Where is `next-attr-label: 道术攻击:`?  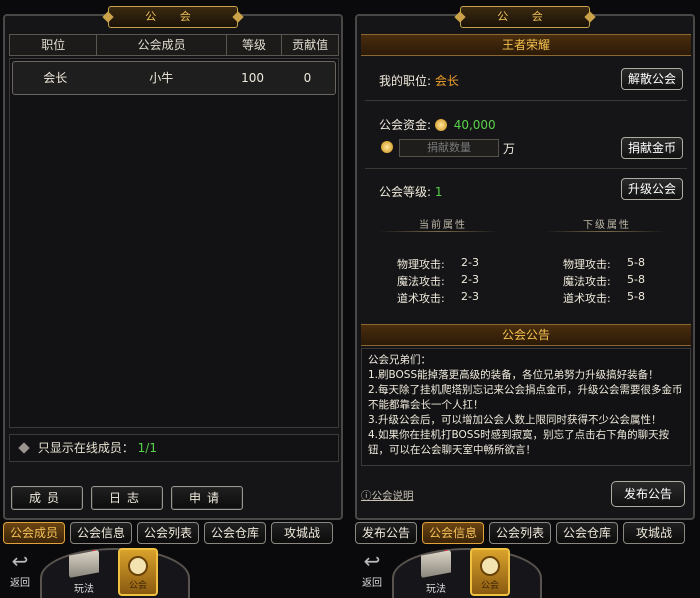
next-attr-label: 道术攻击: is located at coordinates (587, 298).